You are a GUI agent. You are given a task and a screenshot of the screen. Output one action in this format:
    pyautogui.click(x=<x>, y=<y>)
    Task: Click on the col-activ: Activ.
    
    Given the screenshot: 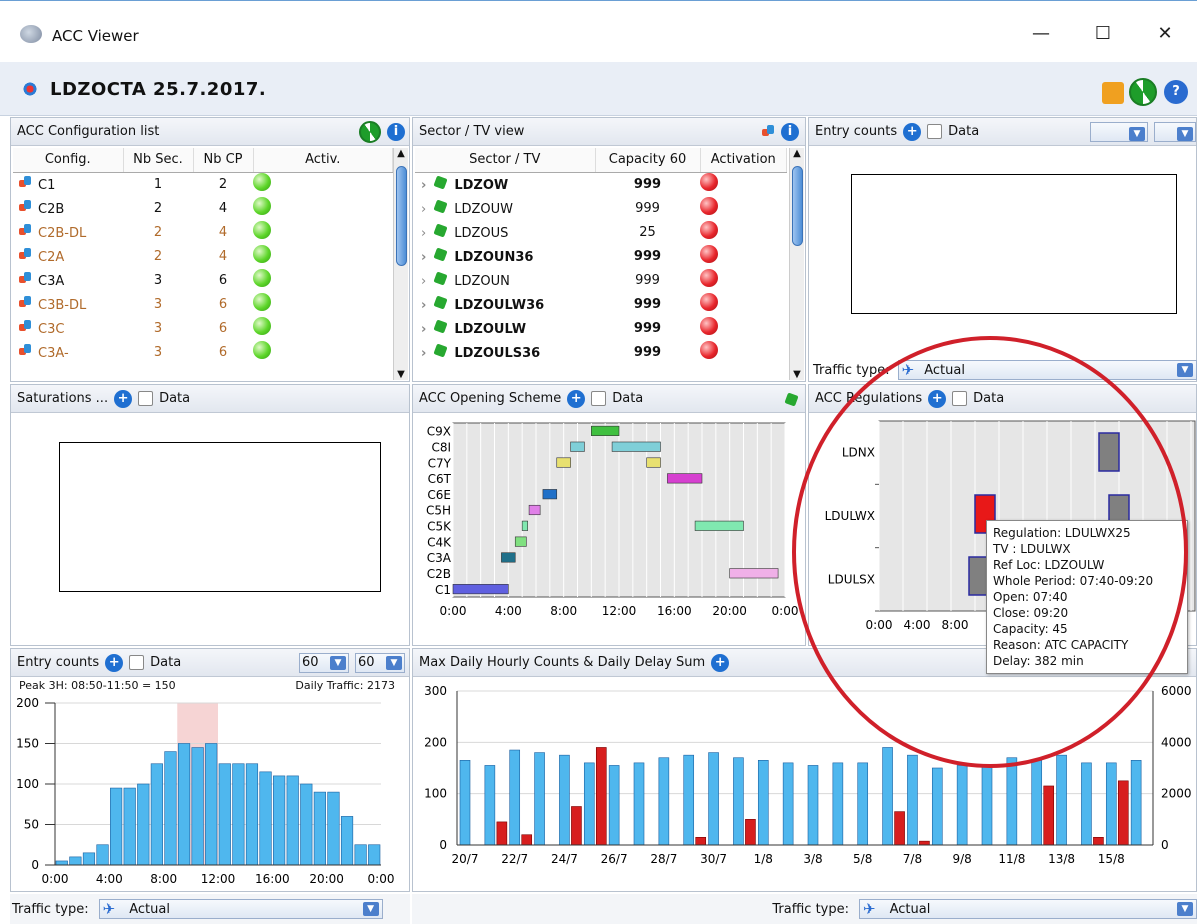 What is the action you would take?
    pyautogui.click(x=323, y=160)
    